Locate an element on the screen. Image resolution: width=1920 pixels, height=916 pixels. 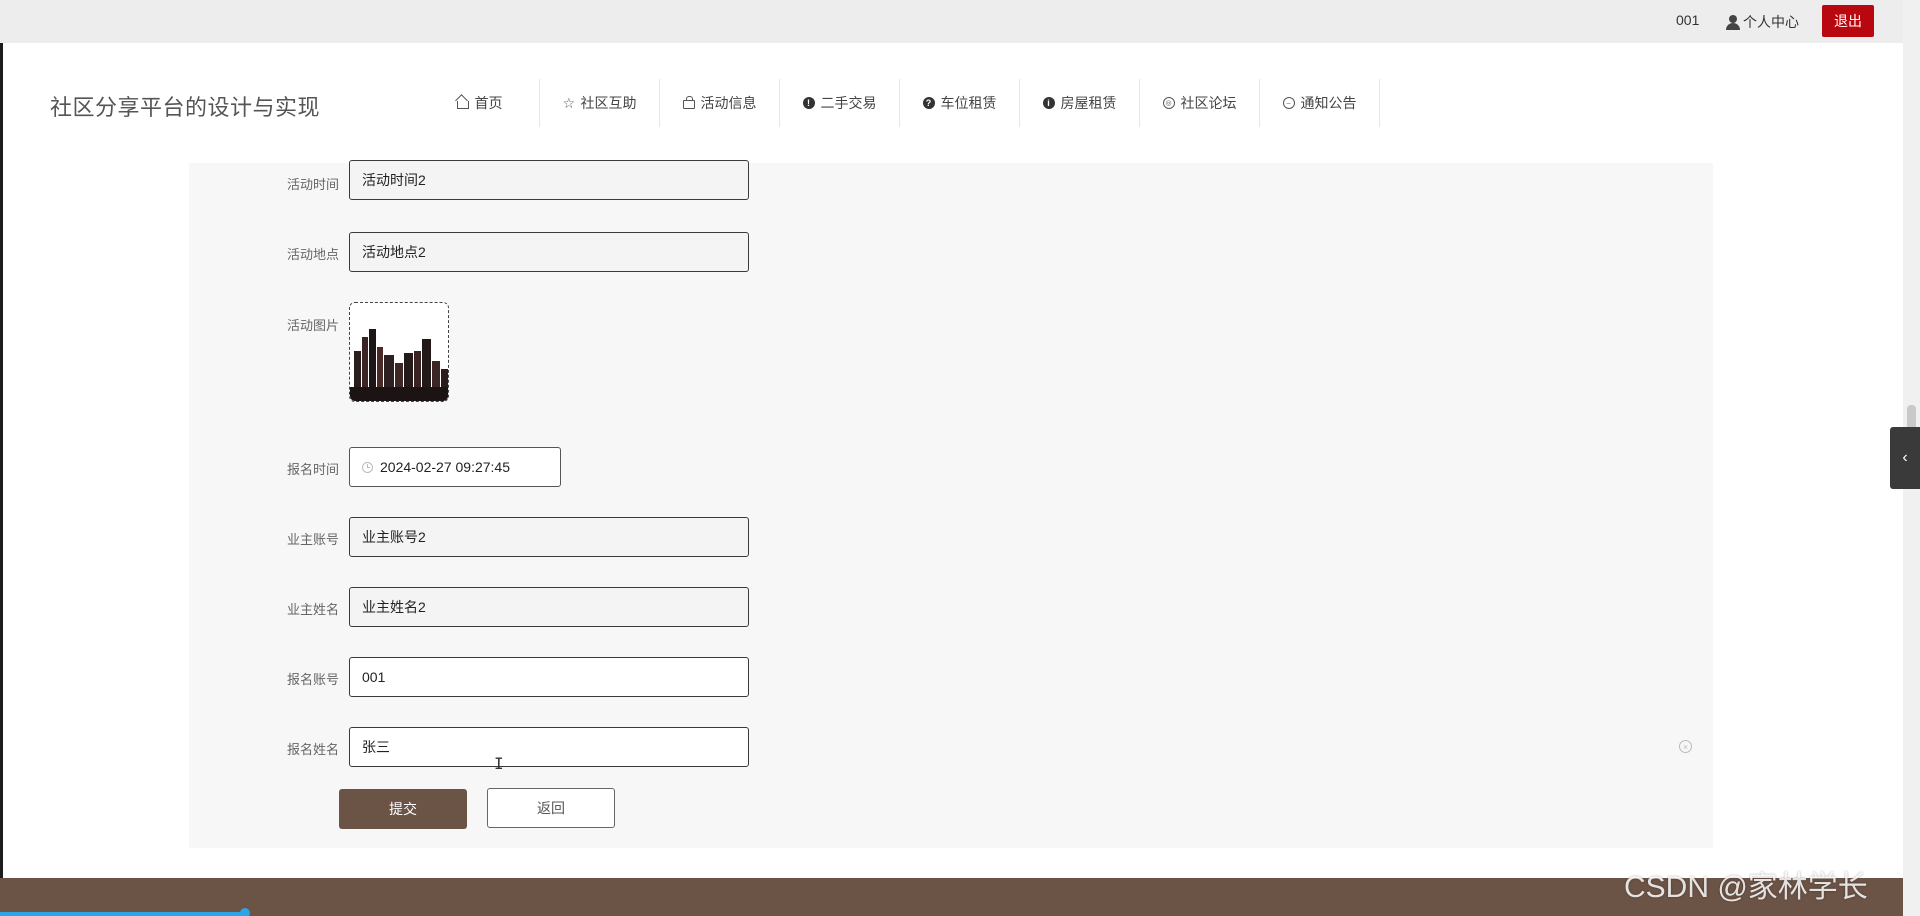
nav-item-label: 社区互助 is located at coordinates (608, 103).